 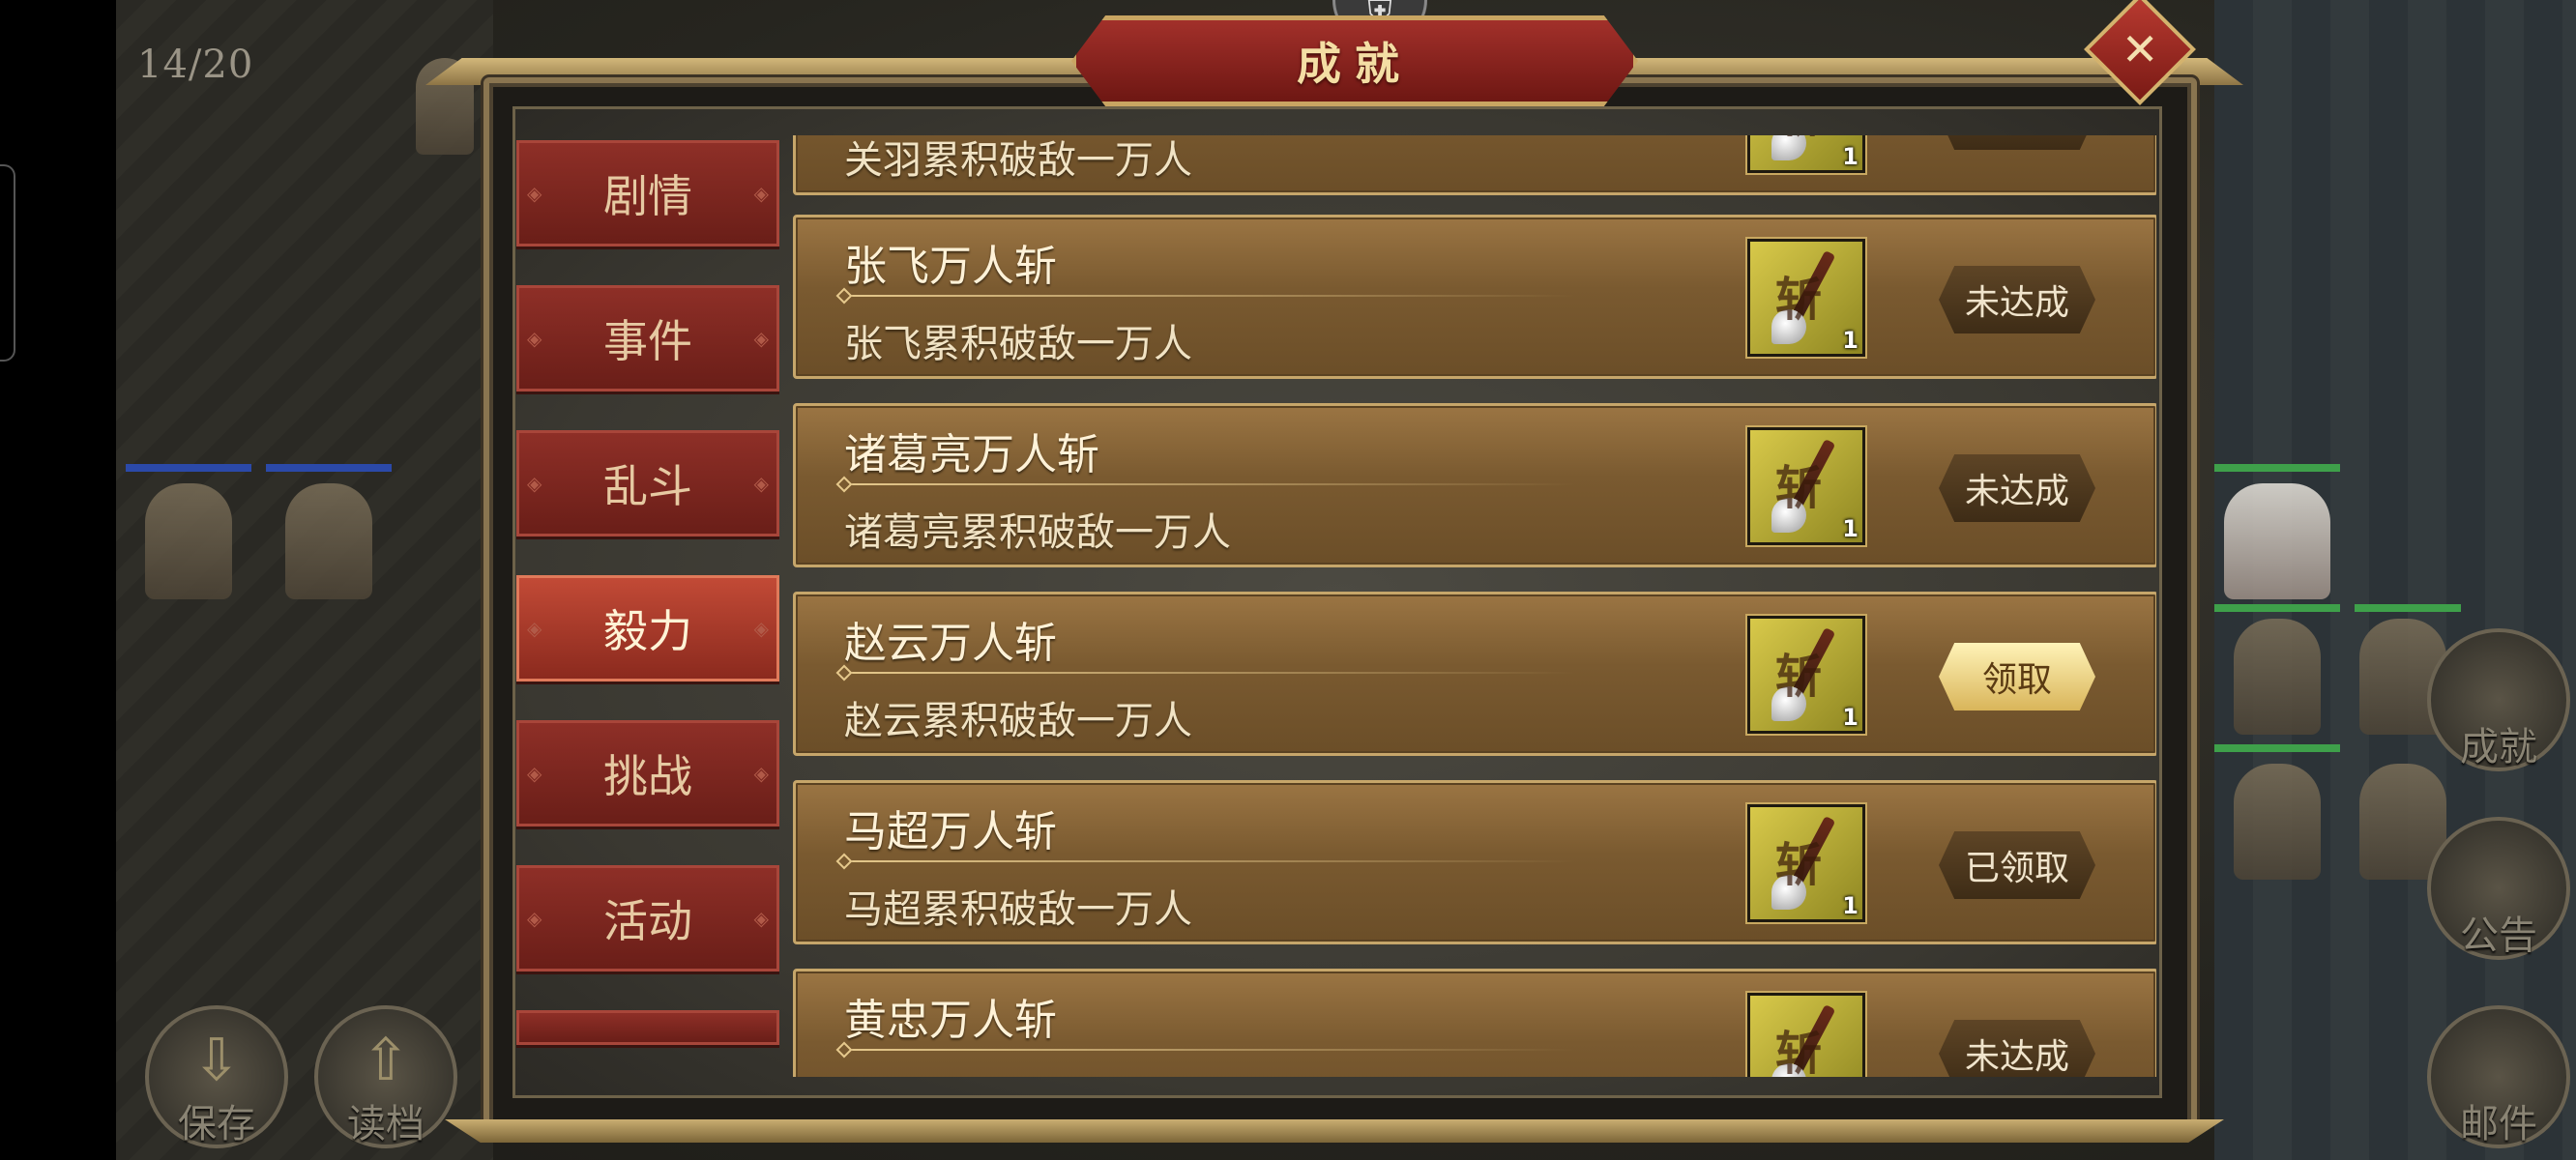 What do you see at coordinates (647, 486) in the screenshot?
I see `category-tab-label: 乱斗` at bounding box center [647, 486].